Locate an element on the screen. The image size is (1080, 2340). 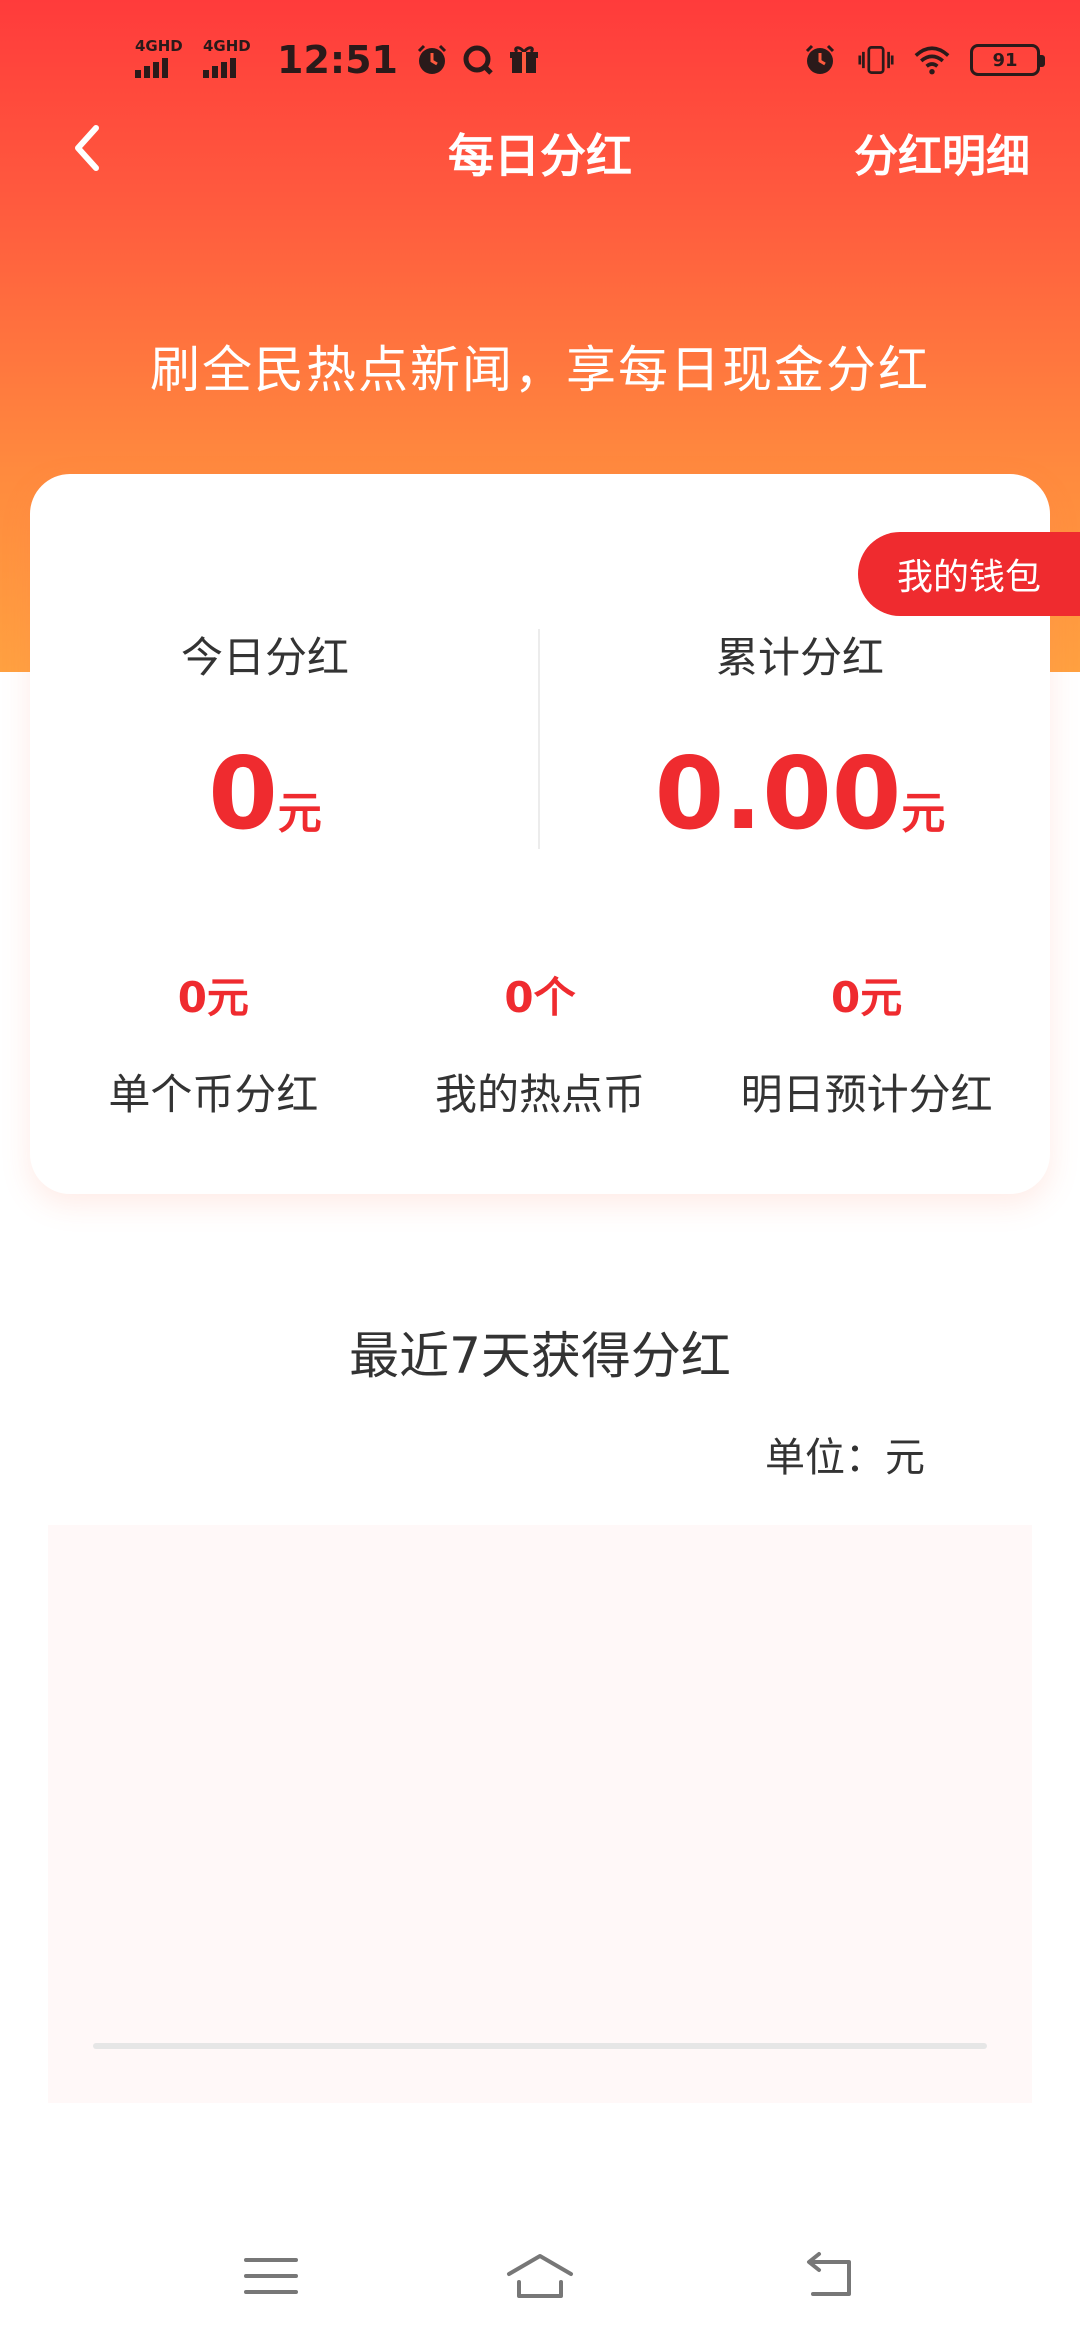
status-bar: 4GHD 4GHD 12:51 91 is located at coordinates (540, 60).